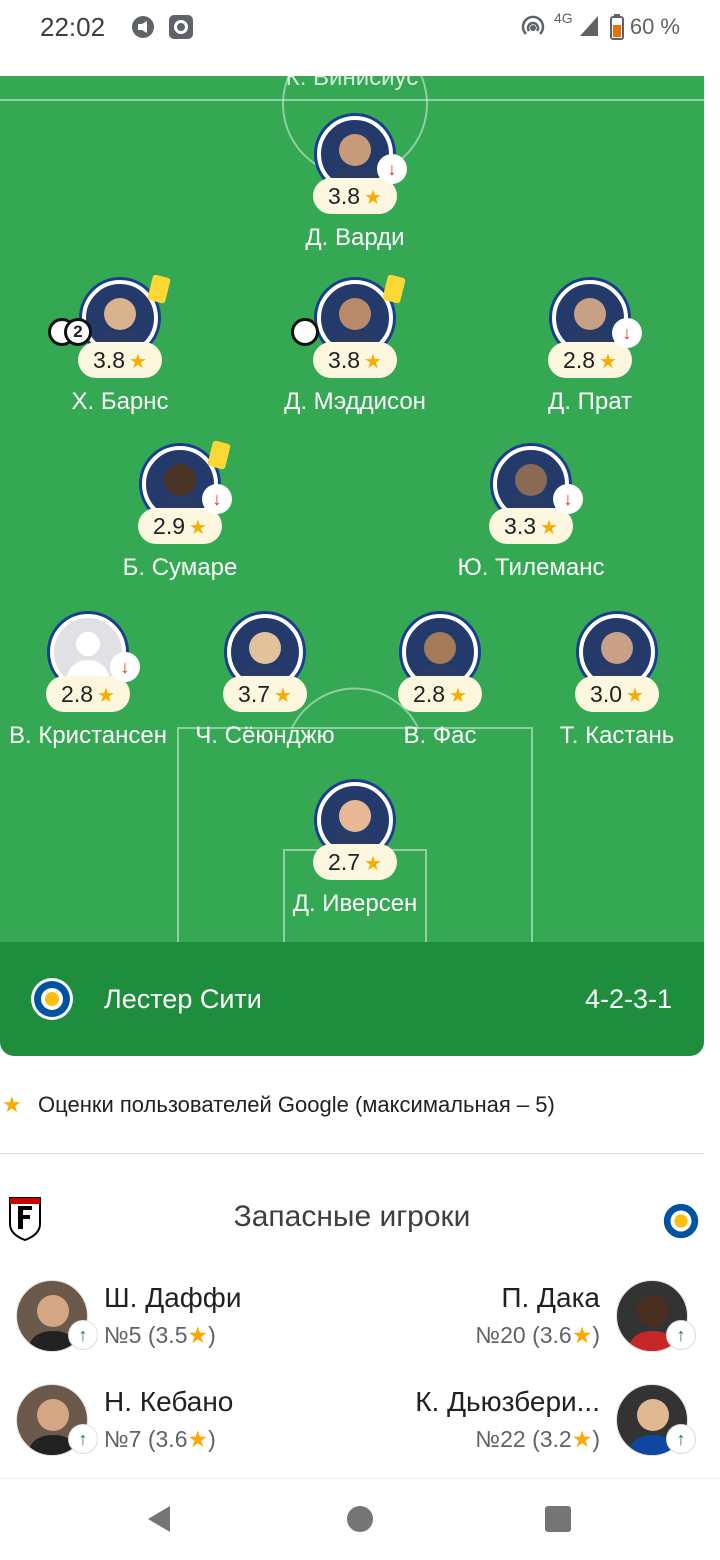  What do you see at coordinates (617, 735) in the screenshot?
I see `player-name: Т. Кастань` at bounding box center [617, 735].